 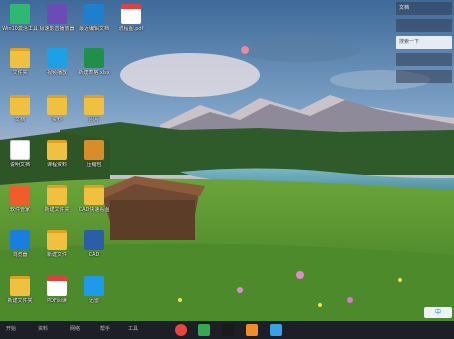 I want to click on desktop-icon: 压缩包, so click(x=94, y=154).